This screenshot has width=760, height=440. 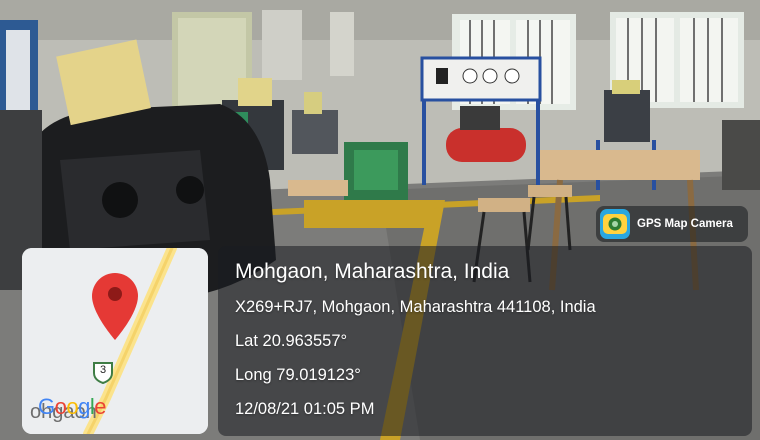 I want to click on google-logo: Google, so click(x=72, y=407).